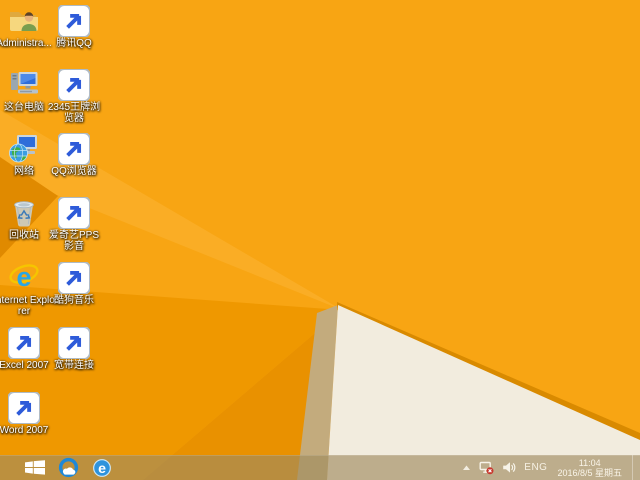  I want to click on chevron-up-icon, so click(467, 467).